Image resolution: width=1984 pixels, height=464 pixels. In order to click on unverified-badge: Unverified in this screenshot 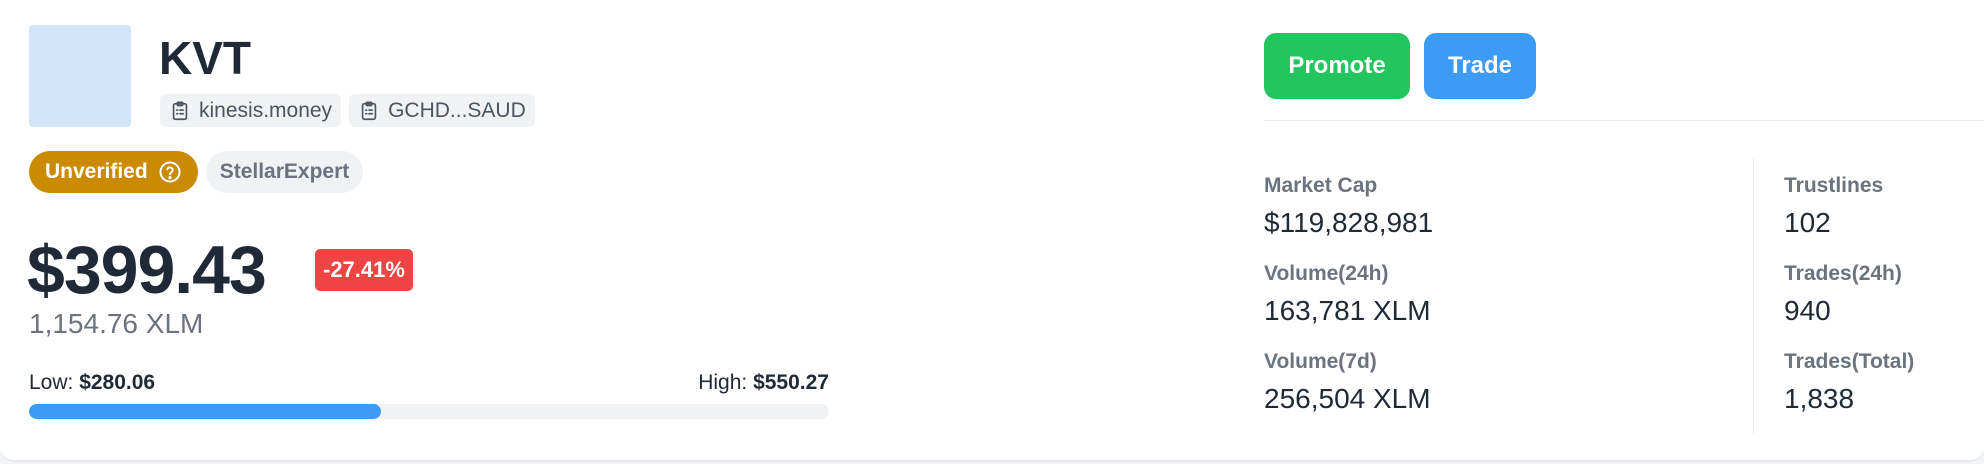, I will do `click(113, 172)`.